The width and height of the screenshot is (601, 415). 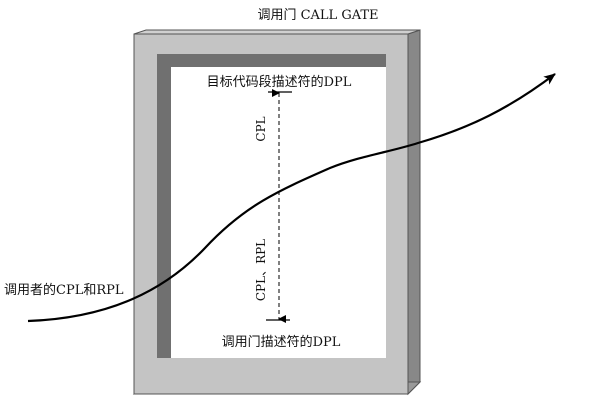 What do you see at coordinates (261, 128) in the screenshot?
I see `cpl-axis-label: CPL` at bounding box center [261, 128].